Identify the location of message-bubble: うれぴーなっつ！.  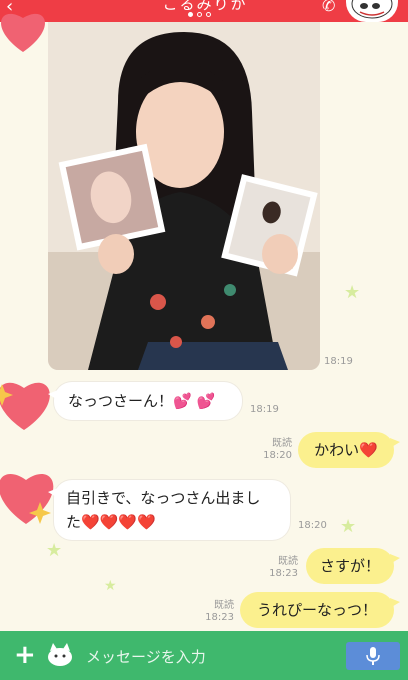
(320, 610).